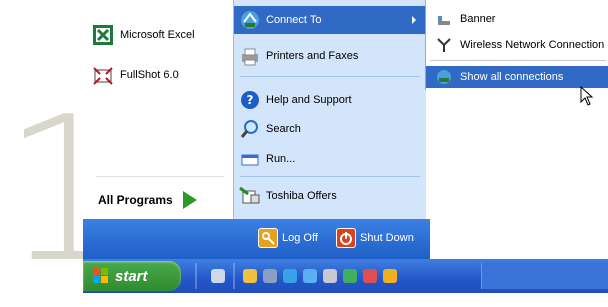 The width and height of the screenshot is (608, 307). Describe the element at coordinates (444, 19) in the screenshot. I see `modem-icon` at that location.